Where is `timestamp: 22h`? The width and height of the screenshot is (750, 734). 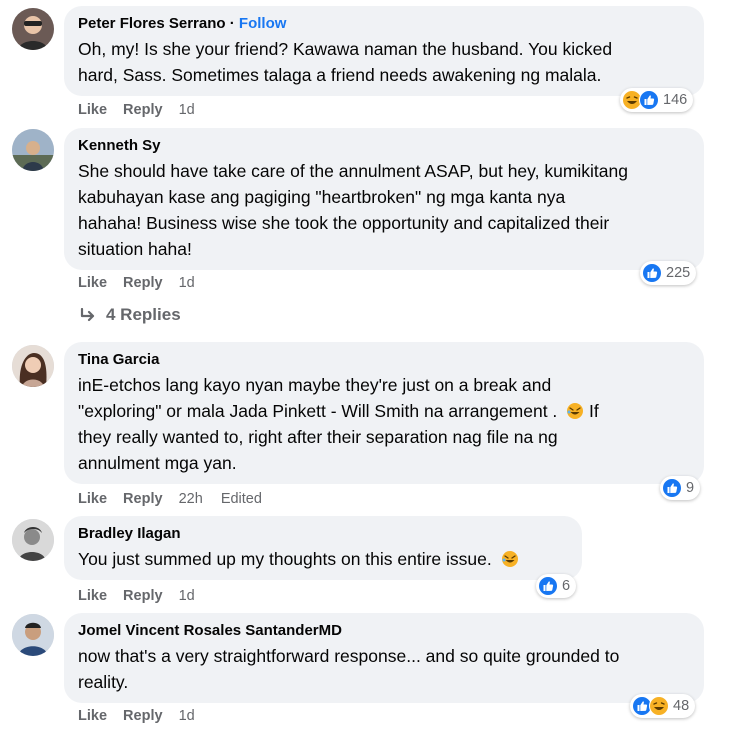 timestamp: 22h is located at coordinates (191, 499).